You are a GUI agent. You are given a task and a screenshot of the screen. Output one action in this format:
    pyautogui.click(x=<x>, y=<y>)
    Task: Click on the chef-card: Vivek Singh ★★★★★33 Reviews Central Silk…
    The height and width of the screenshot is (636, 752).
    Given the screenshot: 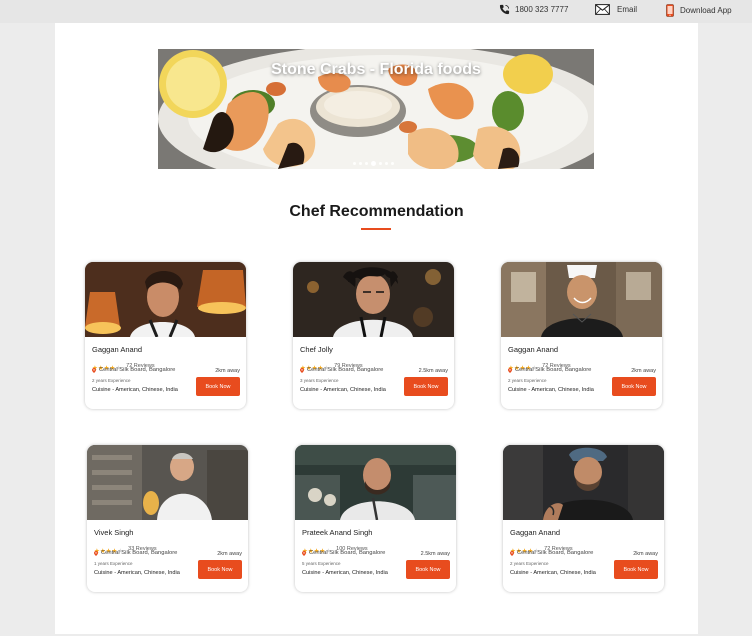 What is the action you would take?
    pyautogui.click(x=167, y=518)
    